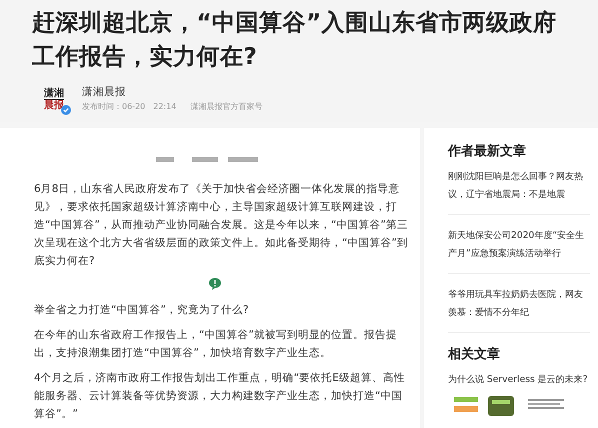  What do you see at coordinates (172, 92) in the screenshot?
I see `author-name: 潇湘晨报` at bounding box center [172, 92].